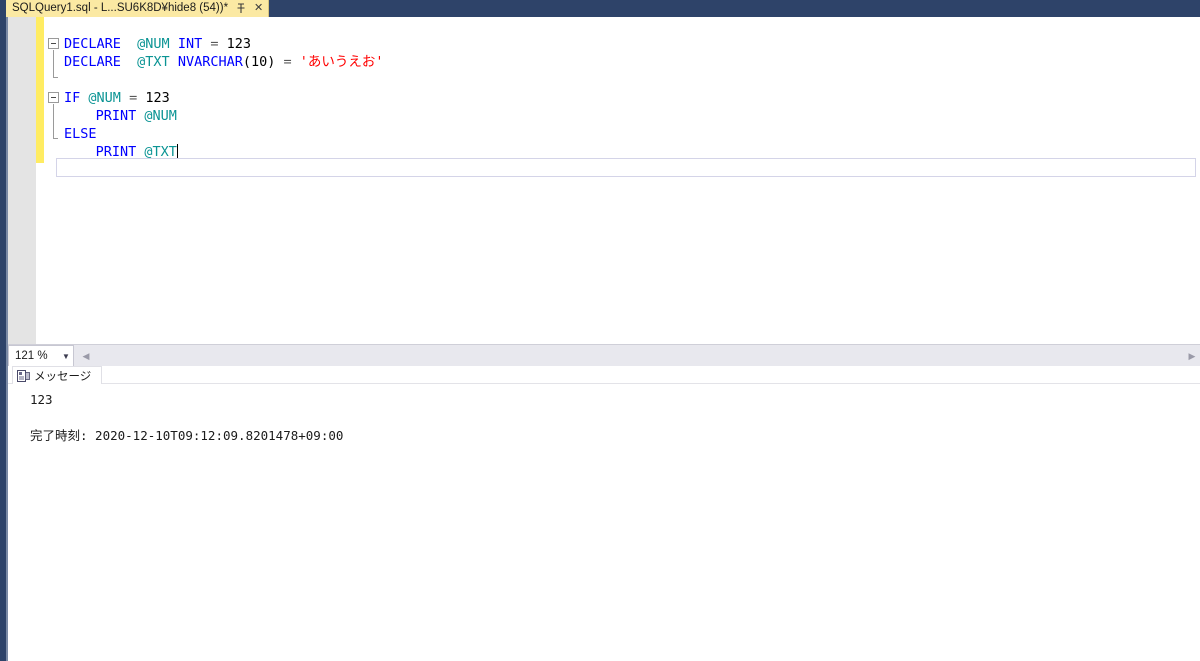  Describe the element at coordinates (604, 355) in the screenshot. I see `editor-status-bar: 121 % ▼ ◀ ▶` at that location.